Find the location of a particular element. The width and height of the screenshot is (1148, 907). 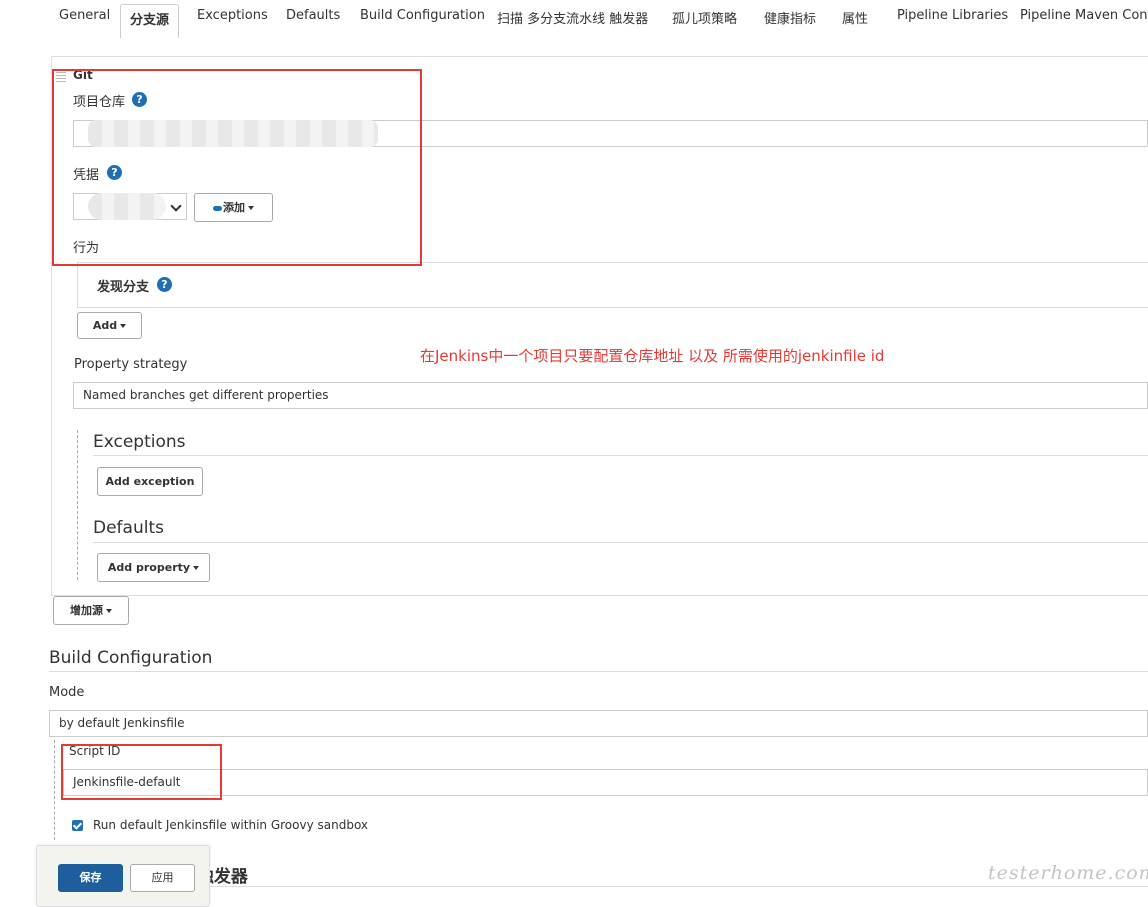

save-button: 保存 is located at coordinates (90, 878).